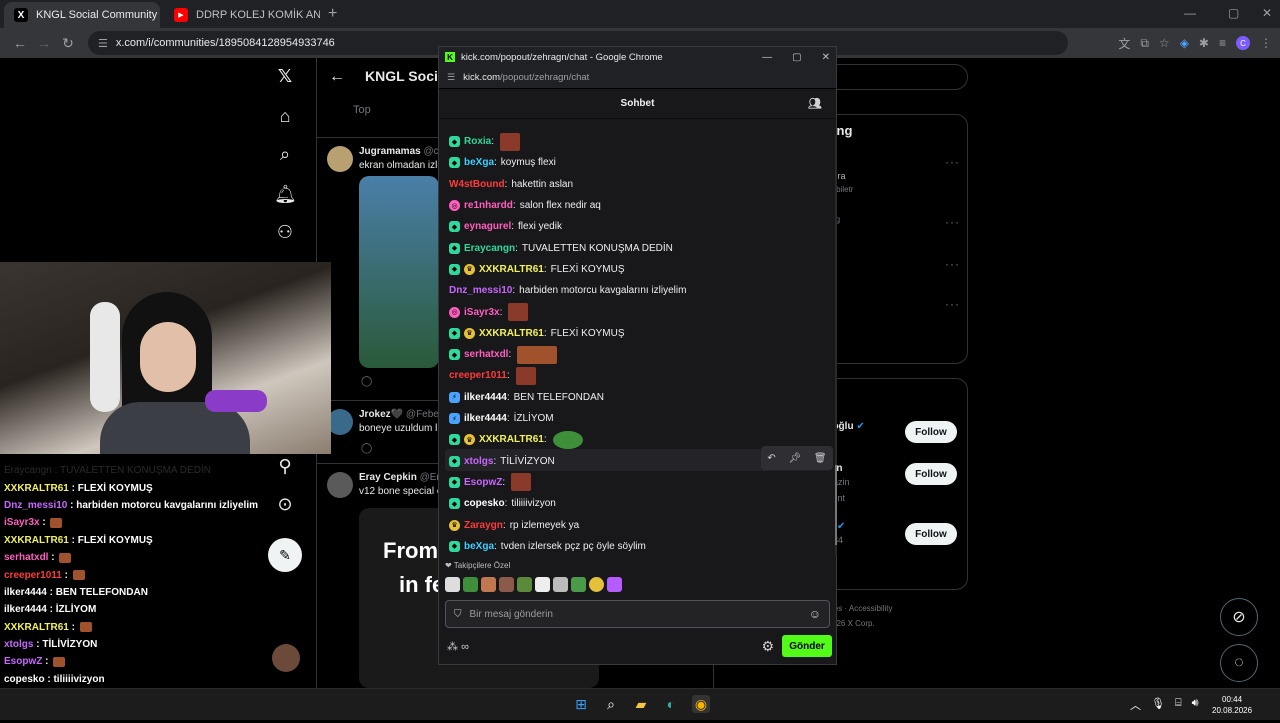 This screenshot has height=723, width=1280. Describe the element at coordinates (1164, 43) in the screenshot. I see `bookmark-star-icon: ☆` at that location.